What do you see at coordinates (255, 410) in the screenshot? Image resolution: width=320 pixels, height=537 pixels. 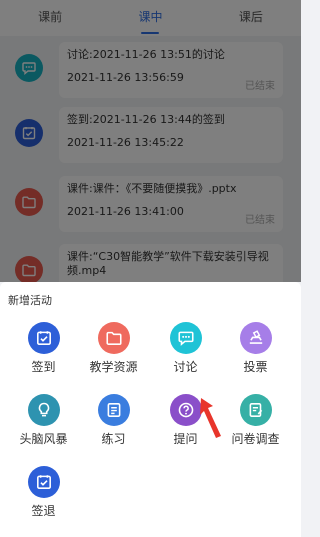 I see `survey-icon` at bounding box center [255, 410].